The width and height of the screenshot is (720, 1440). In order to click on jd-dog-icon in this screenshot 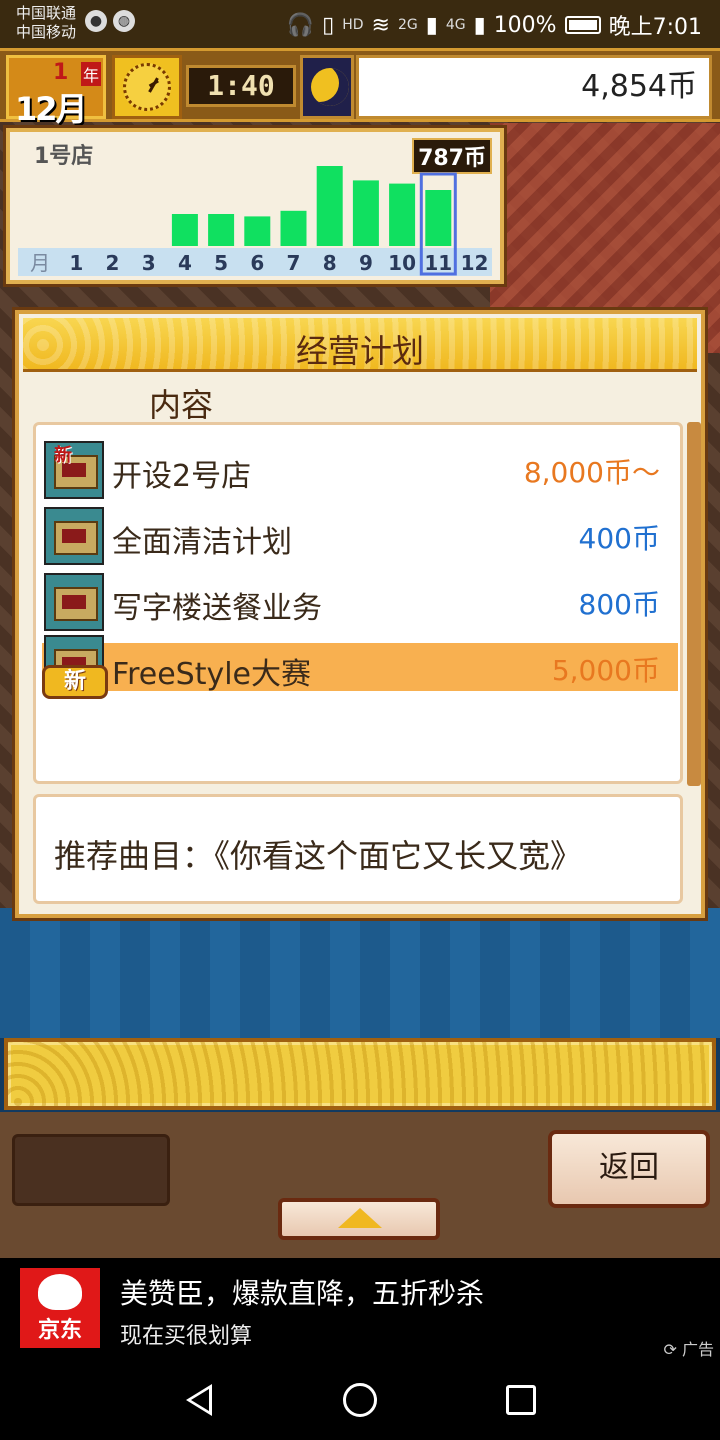, I will do `click(60, 1292)`.